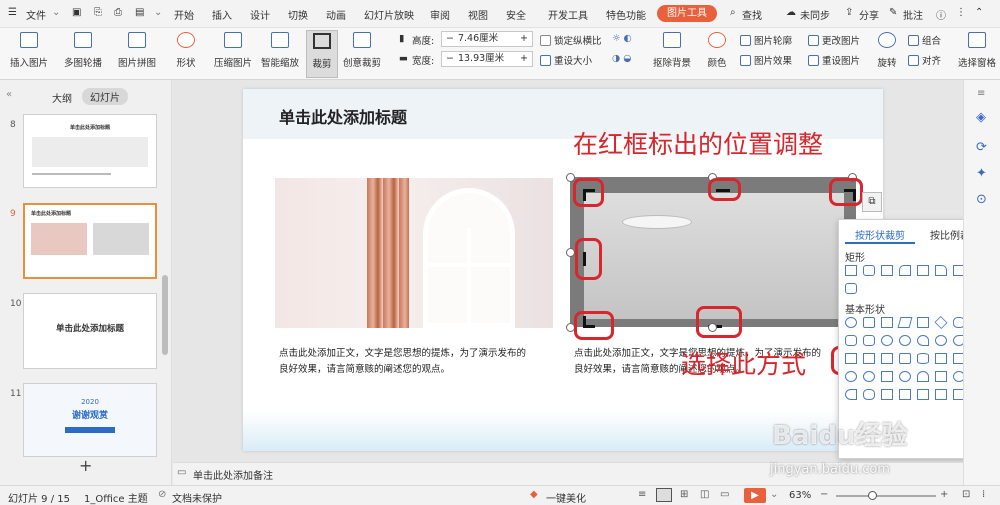 The height and width of the screenshot is (505, 1000). I want to click on curtain-window-image, so click(414, 253).